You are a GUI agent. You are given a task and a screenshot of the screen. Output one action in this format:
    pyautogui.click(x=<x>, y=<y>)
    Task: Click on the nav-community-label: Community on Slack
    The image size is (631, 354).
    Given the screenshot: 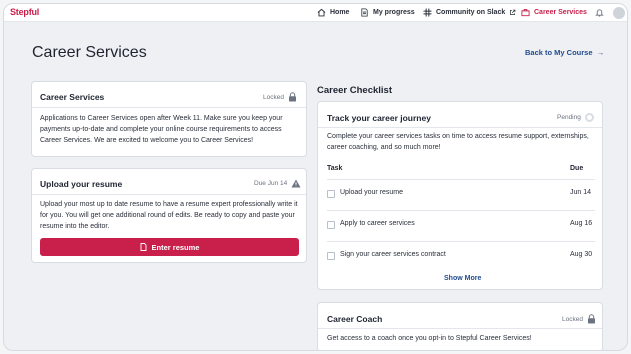 What is the action you would take?
    pyautogui.click(x=471, y=12)
    